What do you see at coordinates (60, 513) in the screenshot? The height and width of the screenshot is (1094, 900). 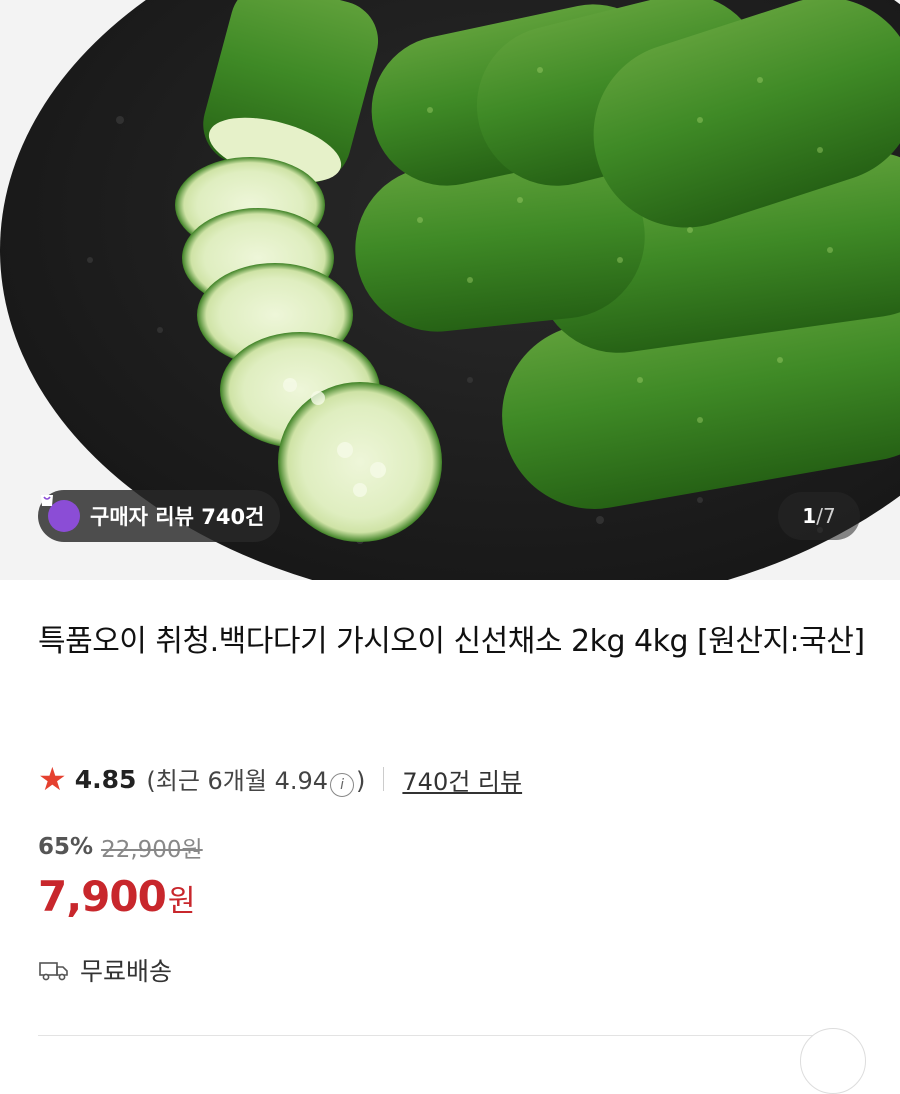 I see `shopping-bag-icon` at bounding box center [60, 513].